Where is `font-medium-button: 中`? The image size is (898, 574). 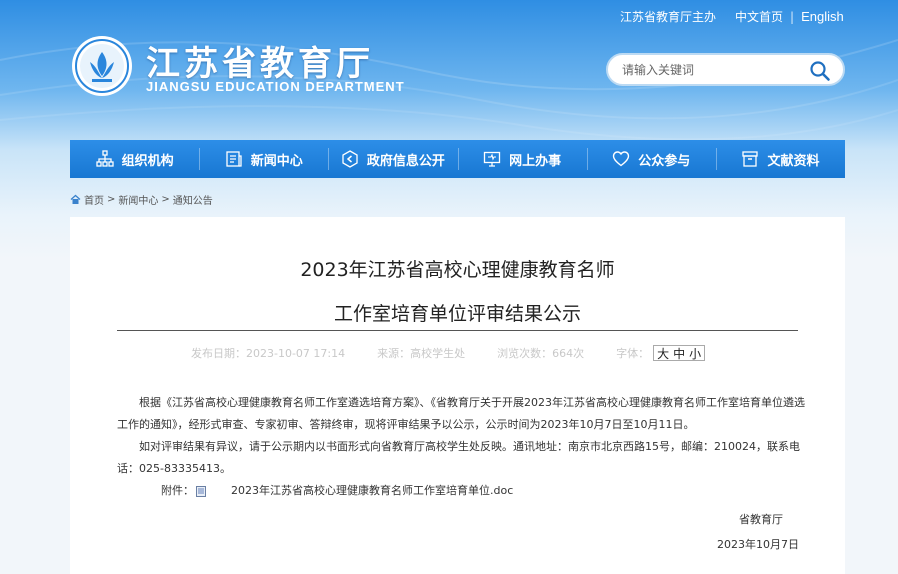
font-medium-button: 中 is located at coordinates (679, 353).